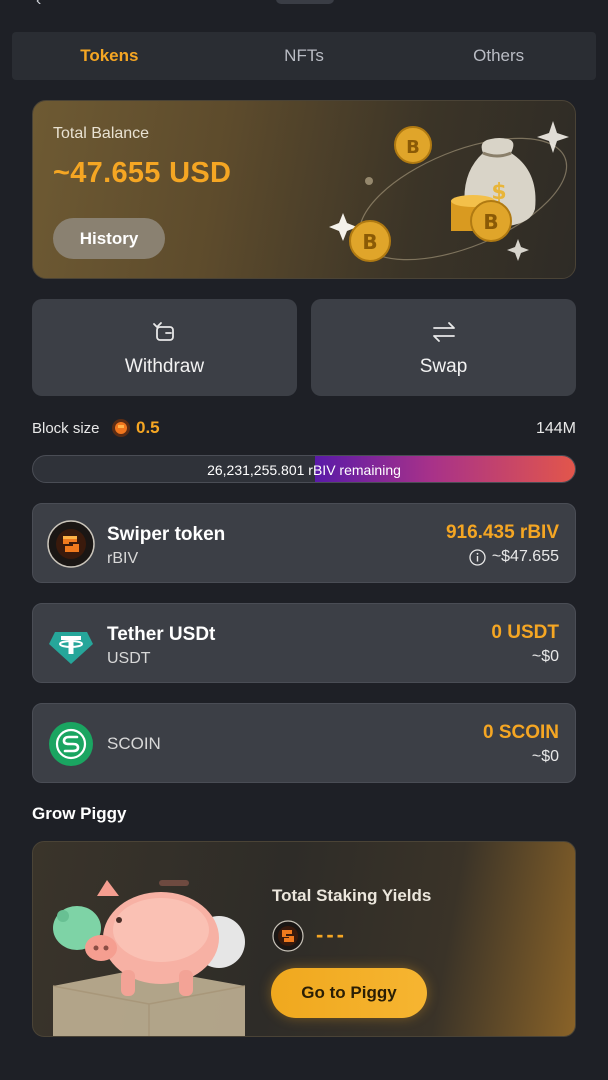 This screenshot has height=1080, width=608. What do you see at coordinates (555, 428) in the screenshot?
I see `block-total: 144M` at bounding box center [555, 428].